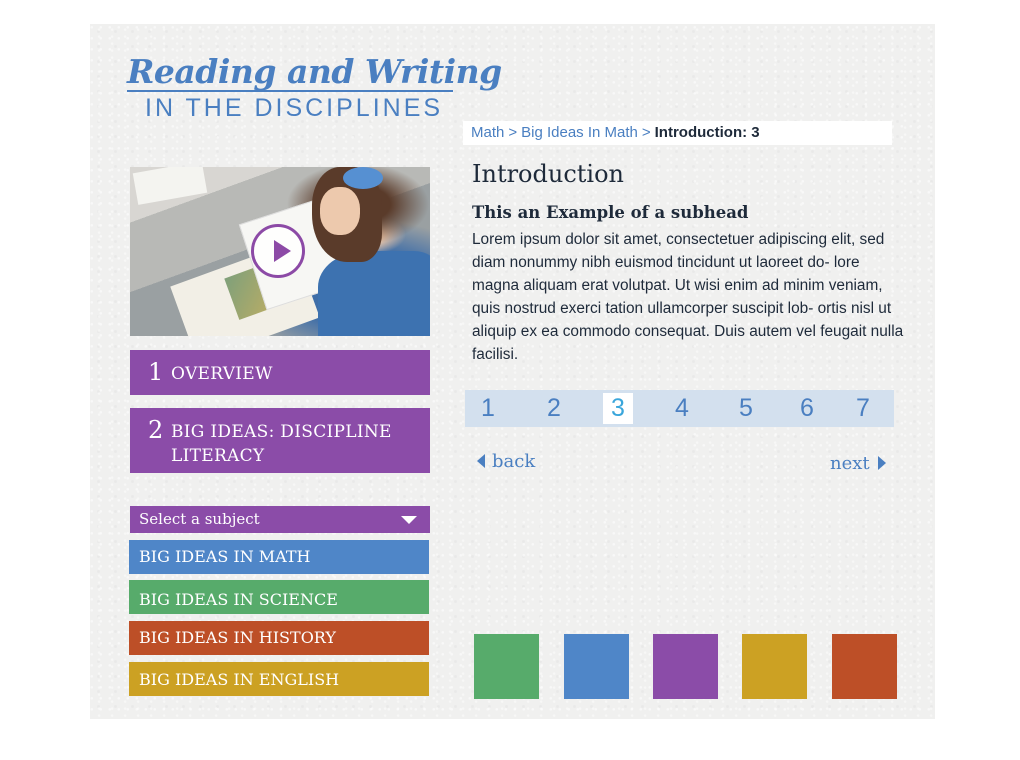 Image resolution: width=1020 pixels, height=760 pixels. Describe the element at coordinates (222, 374) in the screenshot. I see `section-label: OVERVIEW` at that location.